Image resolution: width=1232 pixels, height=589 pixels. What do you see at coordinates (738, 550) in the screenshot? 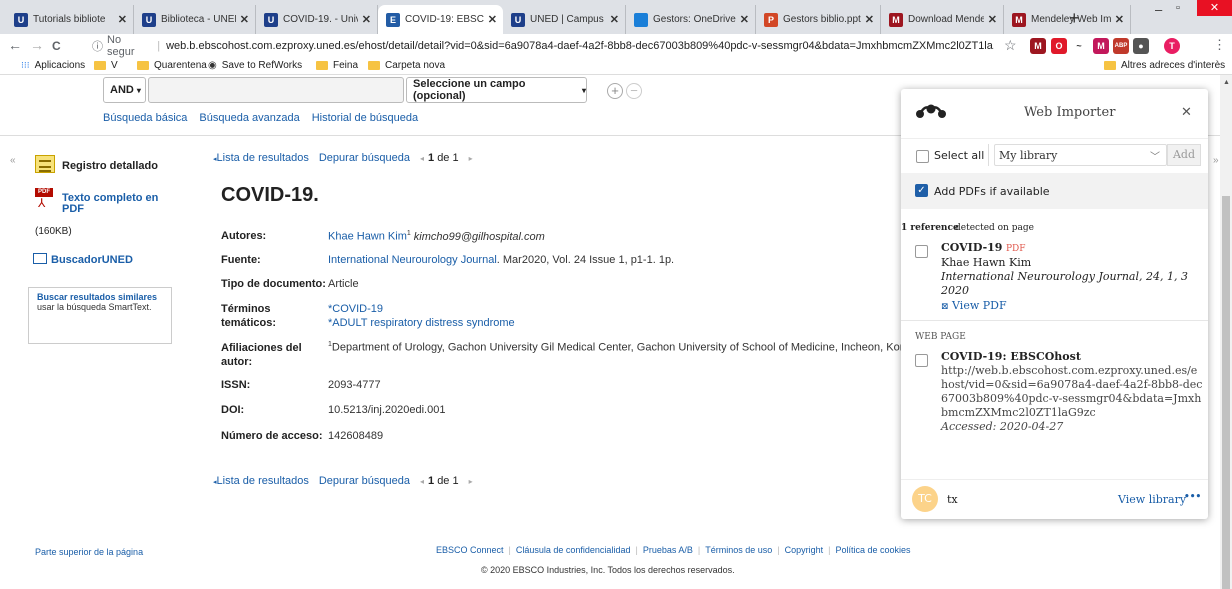
I see `footer-link: Términos de uso` at bounding box center [738, 550].